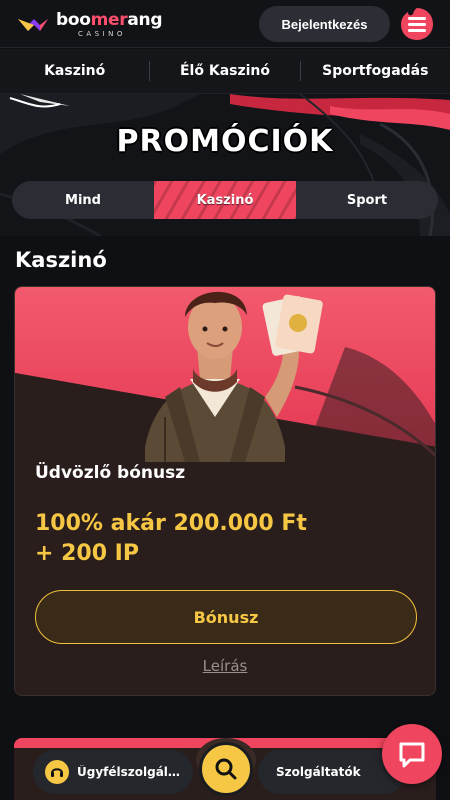  What do you see at coordinates (171, 523) in the screenshot?
I see `promo-offer-line1: 100% akár 200.000 Ft` at bounding box center [171, 523].